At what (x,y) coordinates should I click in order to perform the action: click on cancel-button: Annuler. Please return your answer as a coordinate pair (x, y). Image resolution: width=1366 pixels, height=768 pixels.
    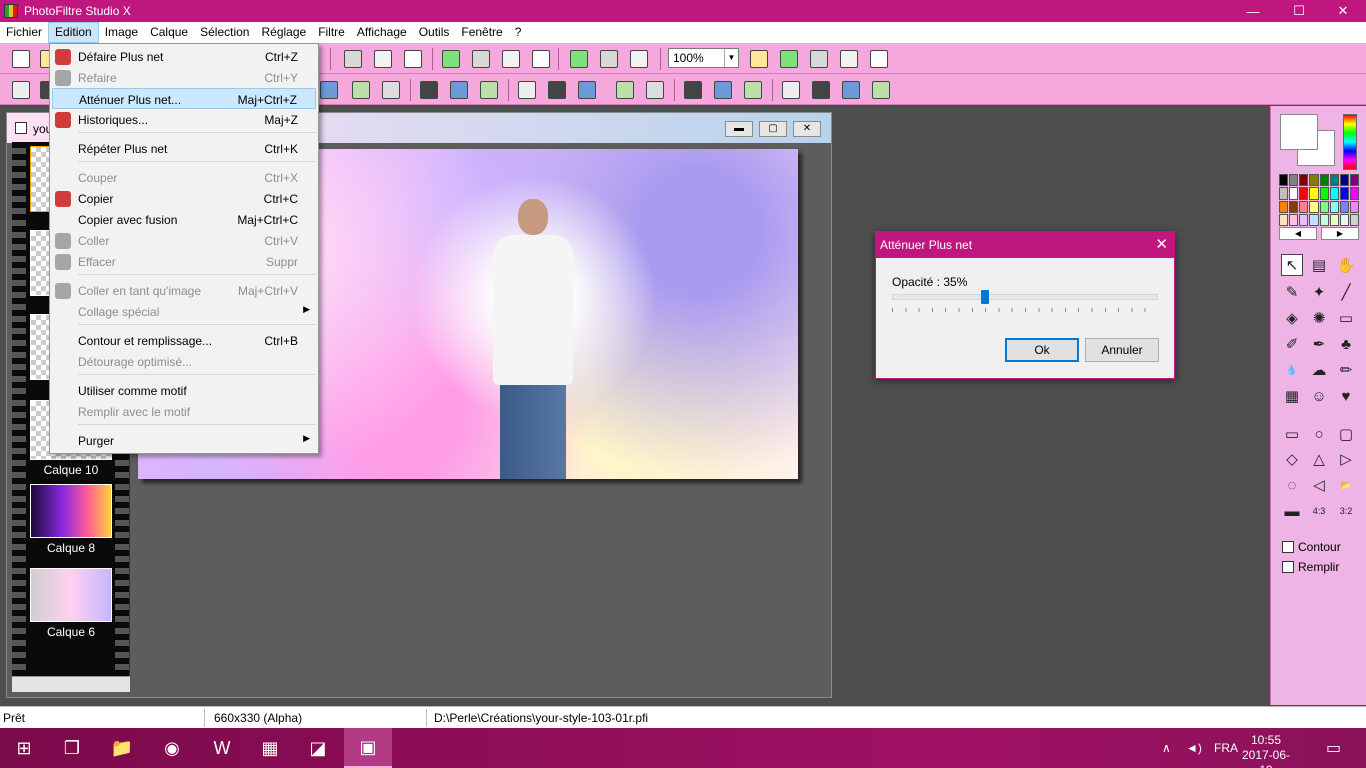
    Looking at the image, I should click on (1122, 350).